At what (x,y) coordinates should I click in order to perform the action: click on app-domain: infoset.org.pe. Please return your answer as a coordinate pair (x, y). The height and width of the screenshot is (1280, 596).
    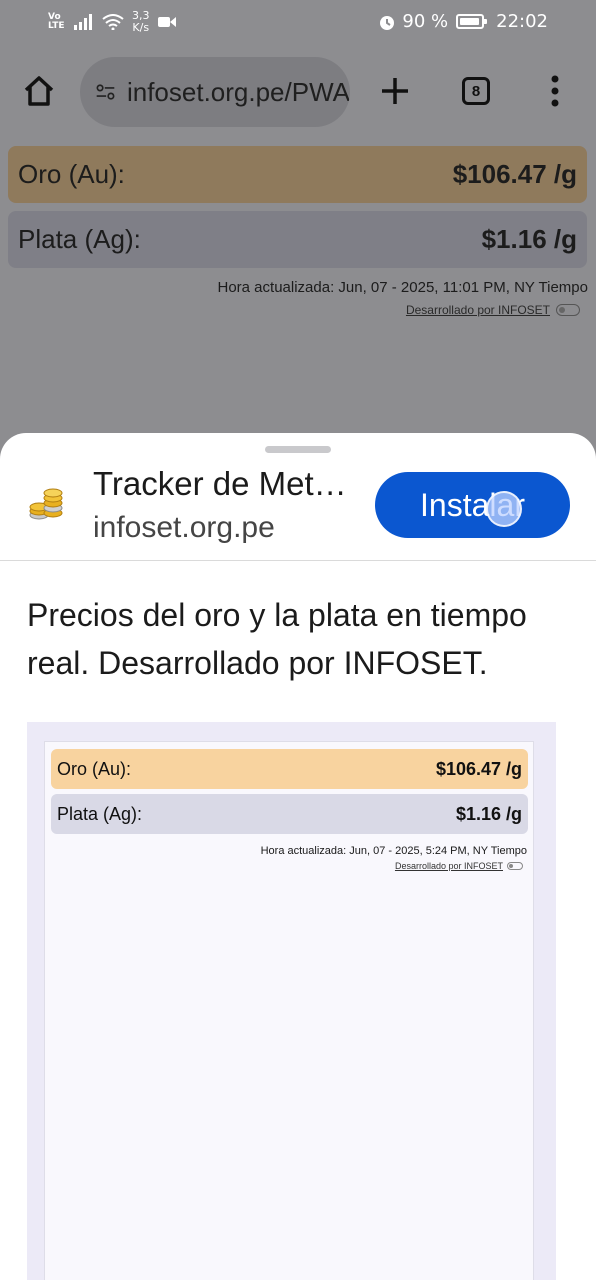
    Looking at the image, I should click on (184, 527).